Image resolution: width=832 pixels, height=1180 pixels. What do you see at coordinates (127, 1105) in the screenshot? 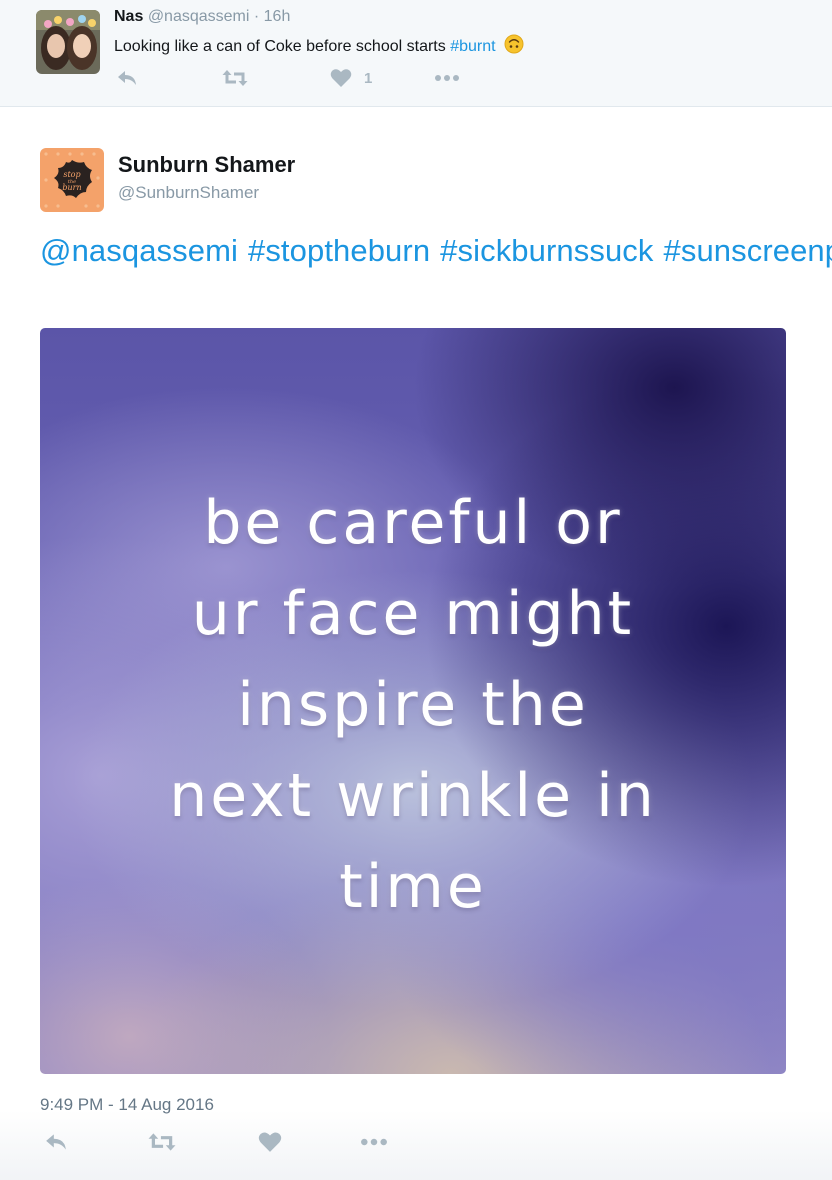
I see `tweet-timestamp: 9:49 PM - 14 Aug 2016` at bounding box center [127, 1105].